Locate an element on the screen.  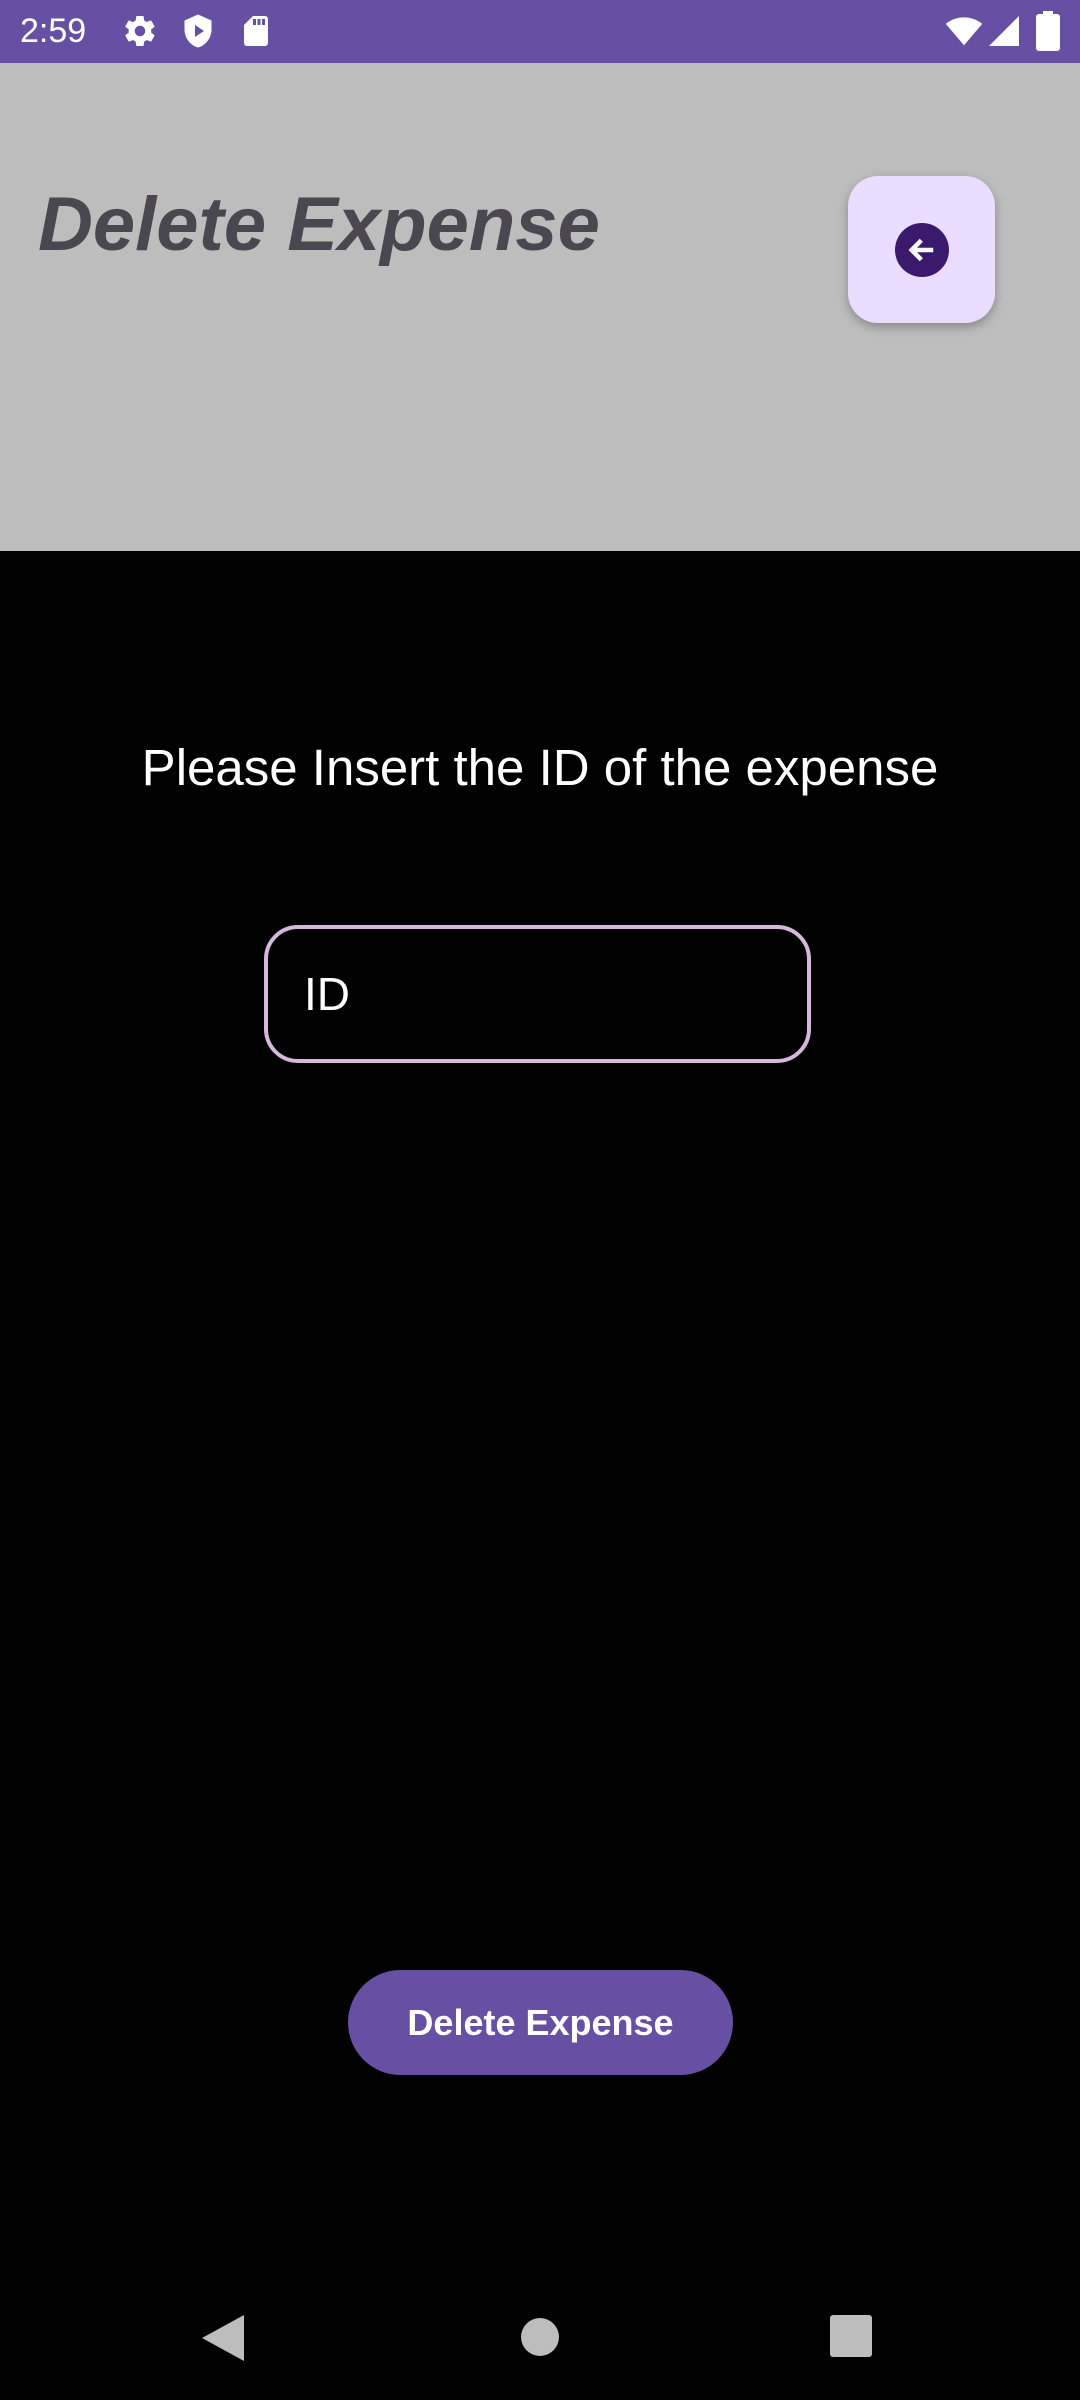
arrow-left-circle-icon is located at coordinates (921, 249).